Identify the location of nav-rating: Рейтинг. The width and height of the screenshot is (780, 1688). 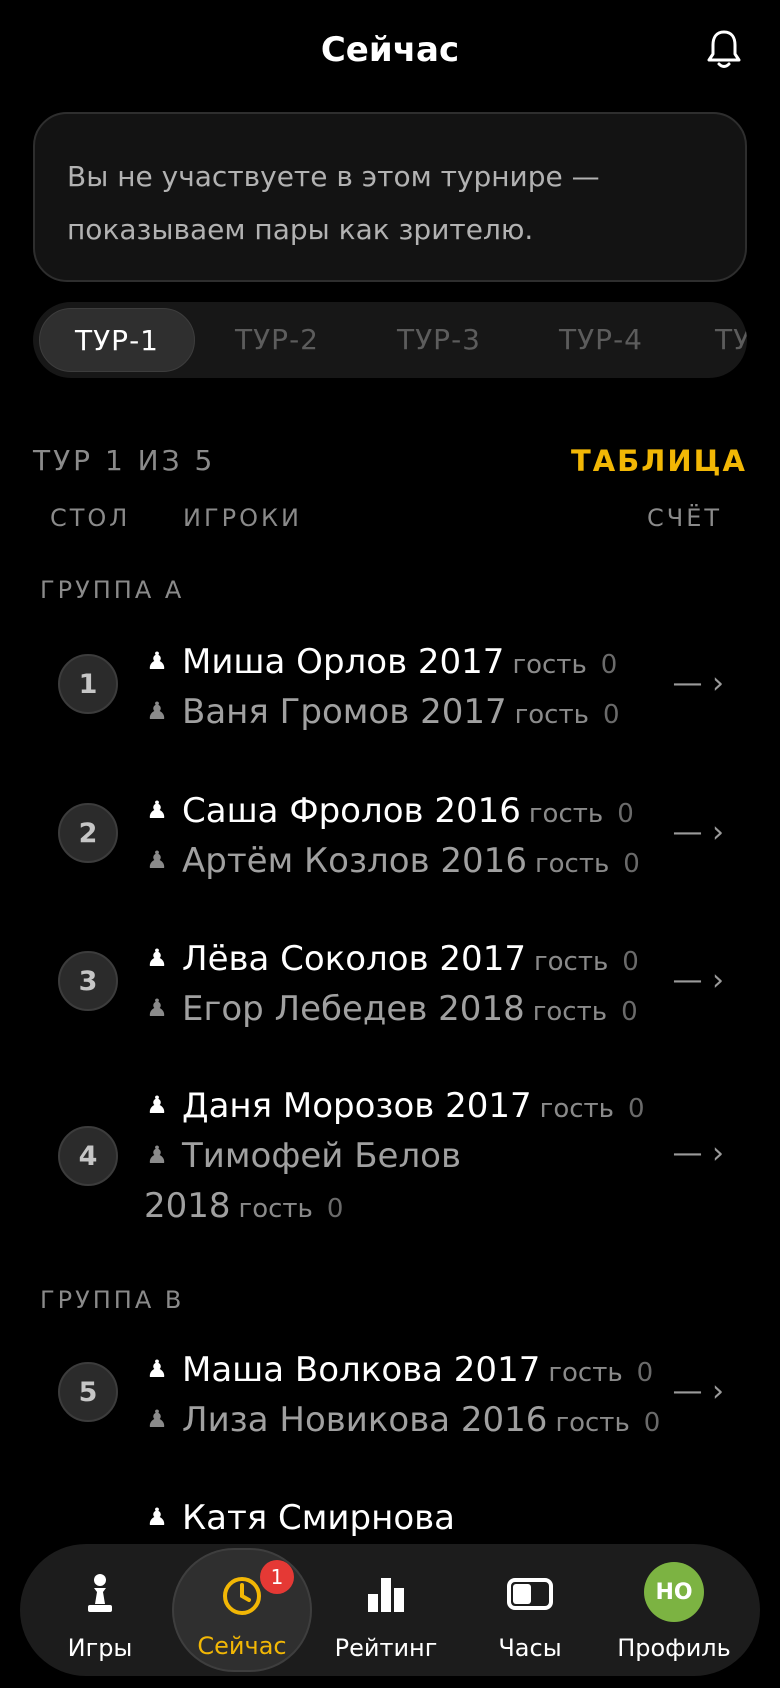
(386, 1610).